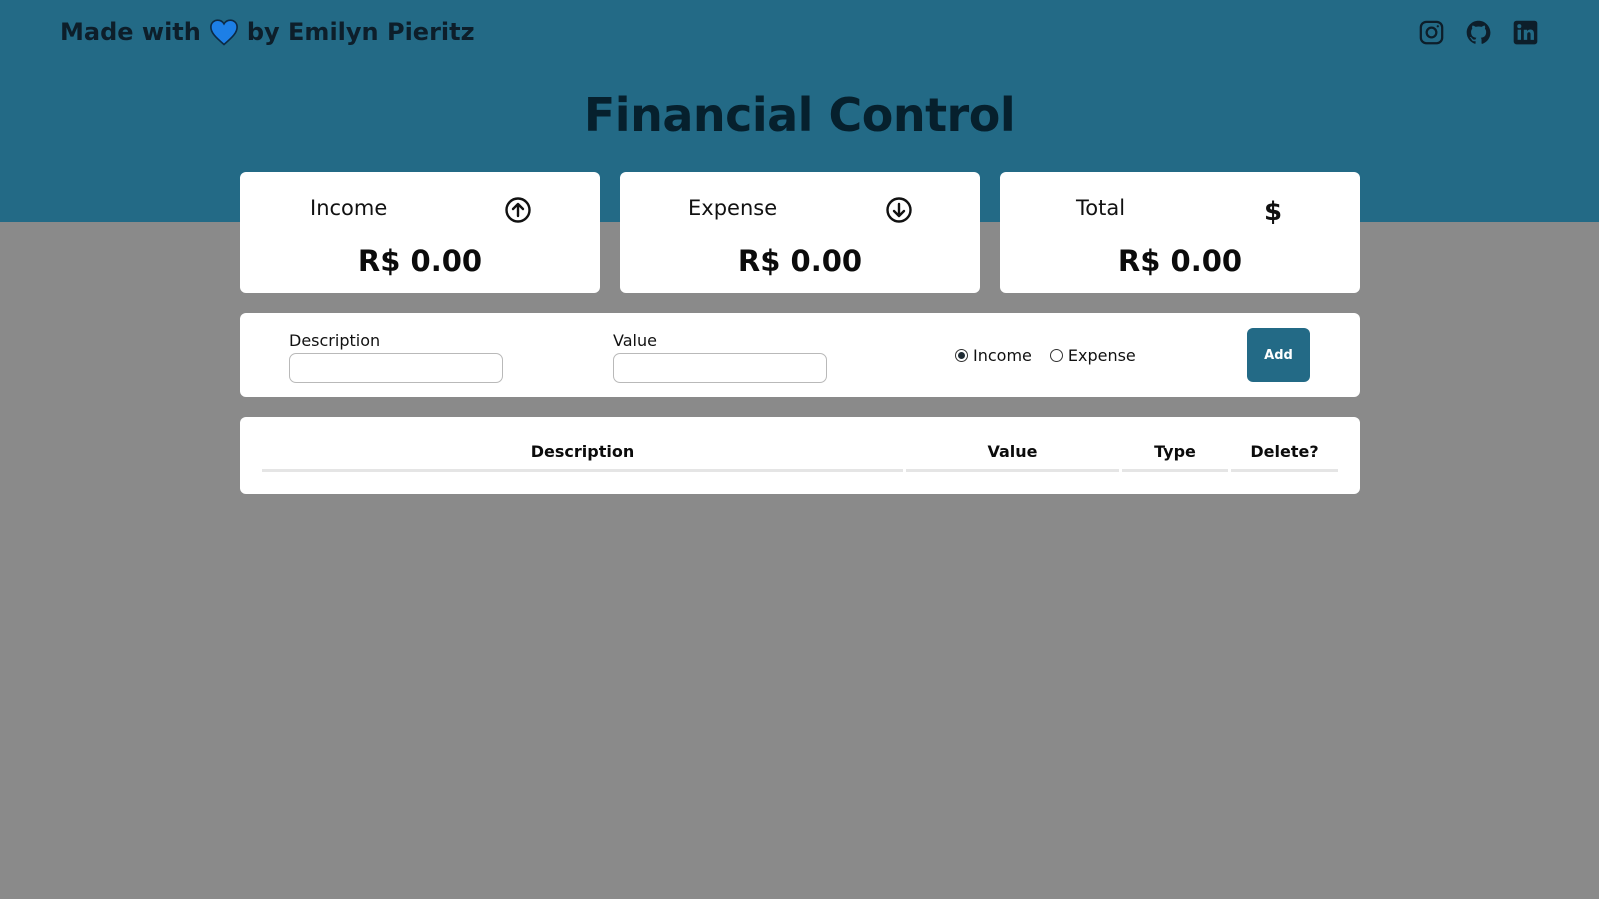 This screenshot has width=1599, height=899. Describe the element at coordinates (1180, 232) in the screenshot. I see `total-card: Total $ R$ 0.00` at that location.